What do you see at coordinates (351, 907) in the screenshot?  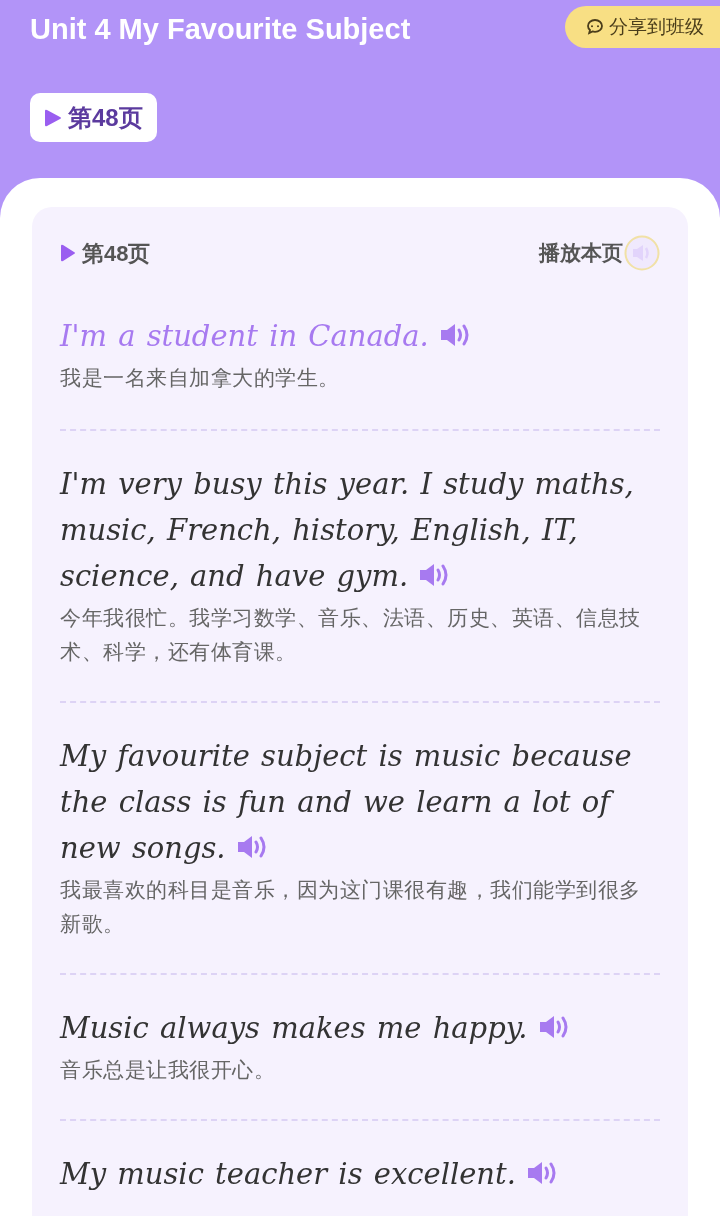 I see `translation-text: 我最喜欢的科目是音乐，因为这门课很有趣，我们能学到很多新歌。` at bounding box center [351, 907].